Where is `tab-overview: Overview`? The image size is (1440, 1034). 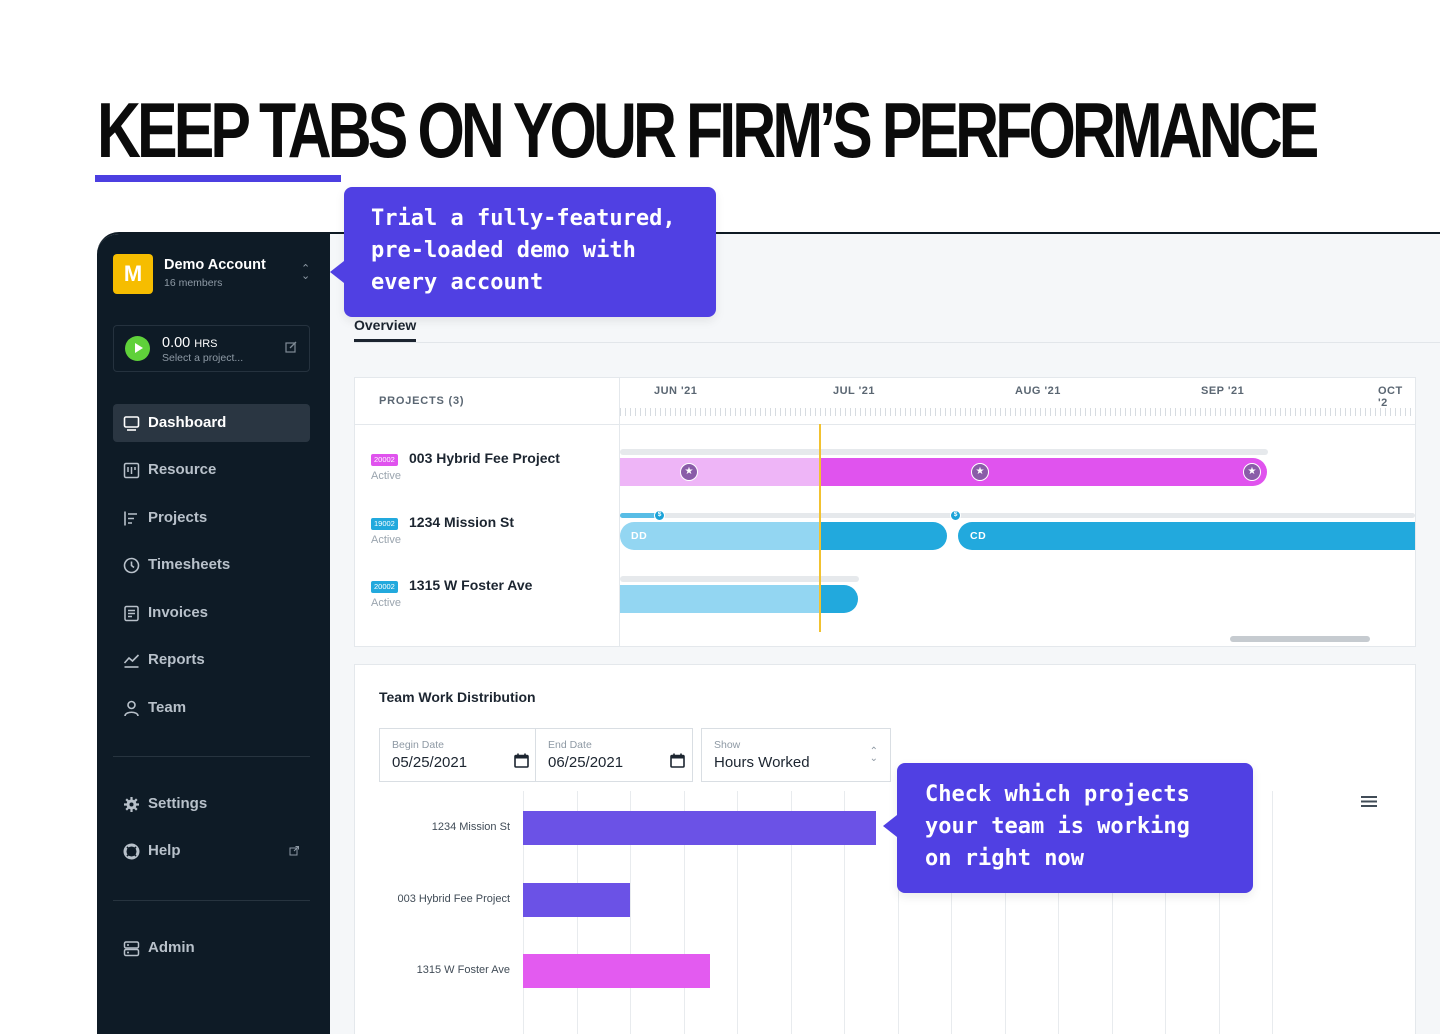 tab-overview: Overview is located at coordinates (385, 325).